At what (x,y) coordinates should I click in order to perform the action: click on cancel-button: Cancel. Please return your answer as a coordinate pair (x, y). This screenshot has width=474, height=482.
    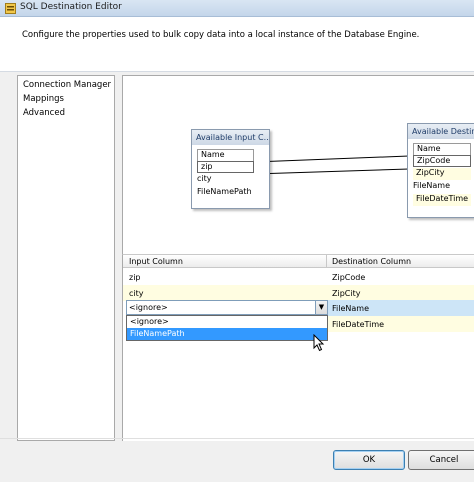
    Looking at the image, I should click on (441, 460).